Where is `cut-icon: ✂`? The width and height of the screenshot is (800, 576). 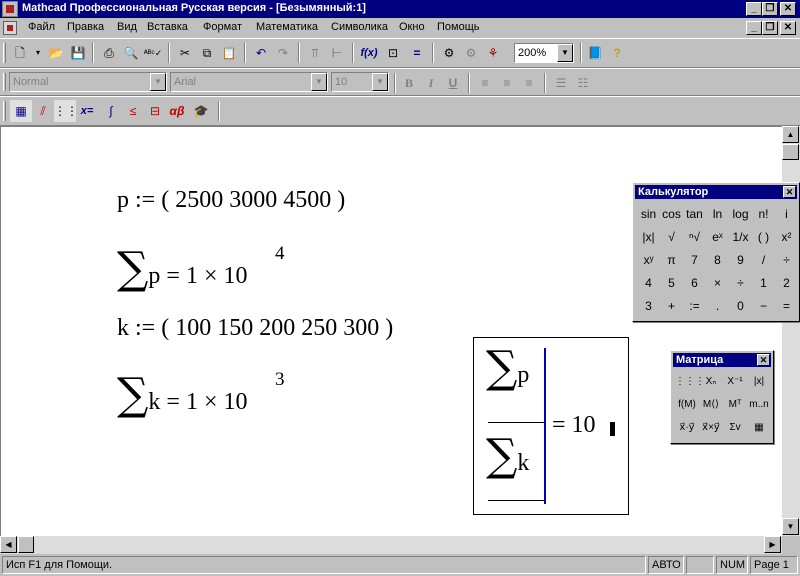
cut-icon: ✂ is located at coordinates (185, 53).